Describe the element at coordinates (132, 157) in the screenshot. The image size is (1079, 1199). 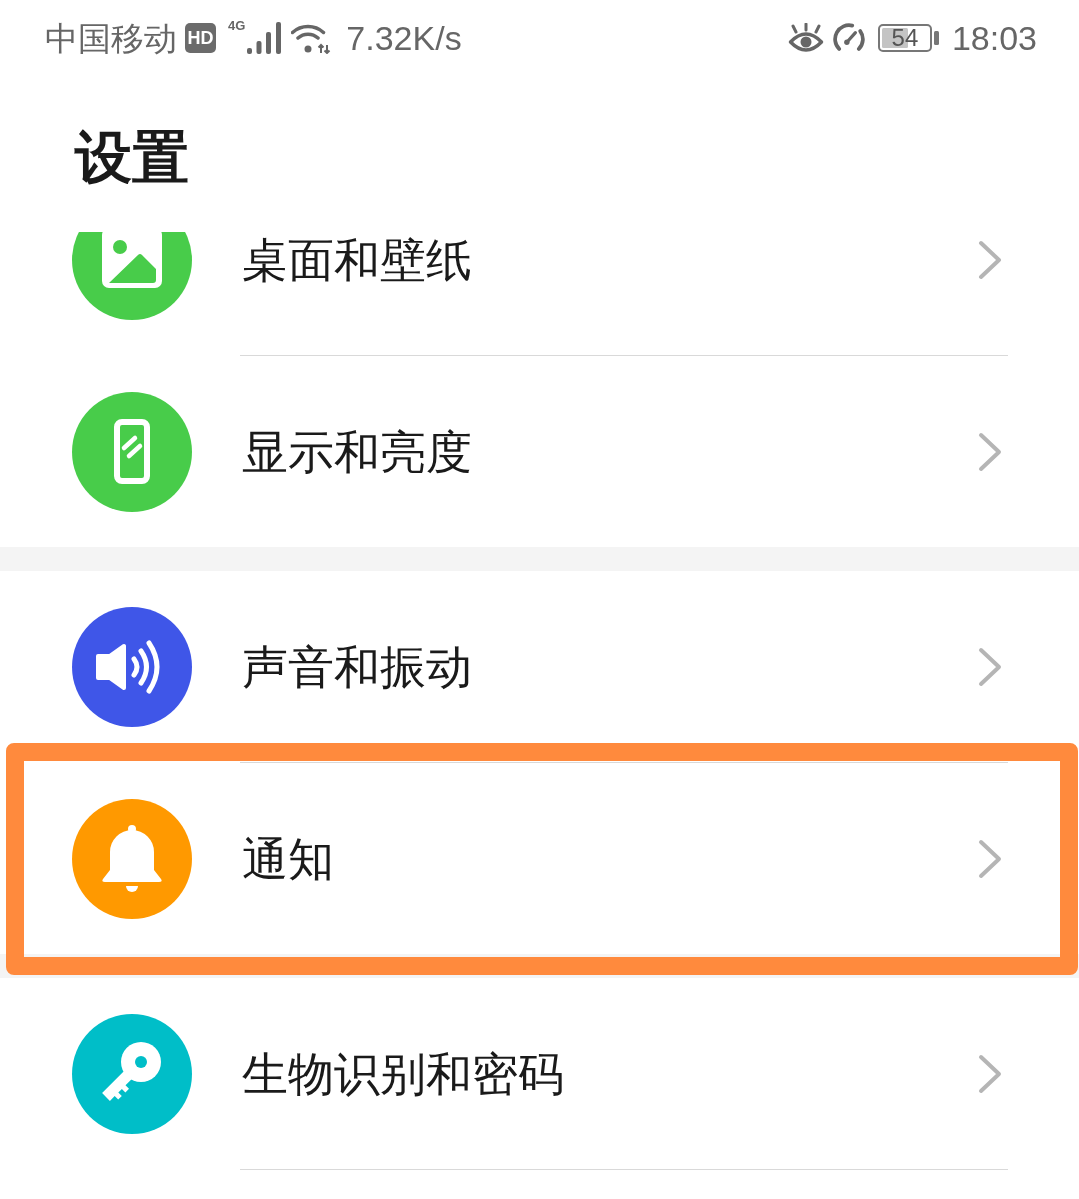
I see `page-title: 设置` at that location.